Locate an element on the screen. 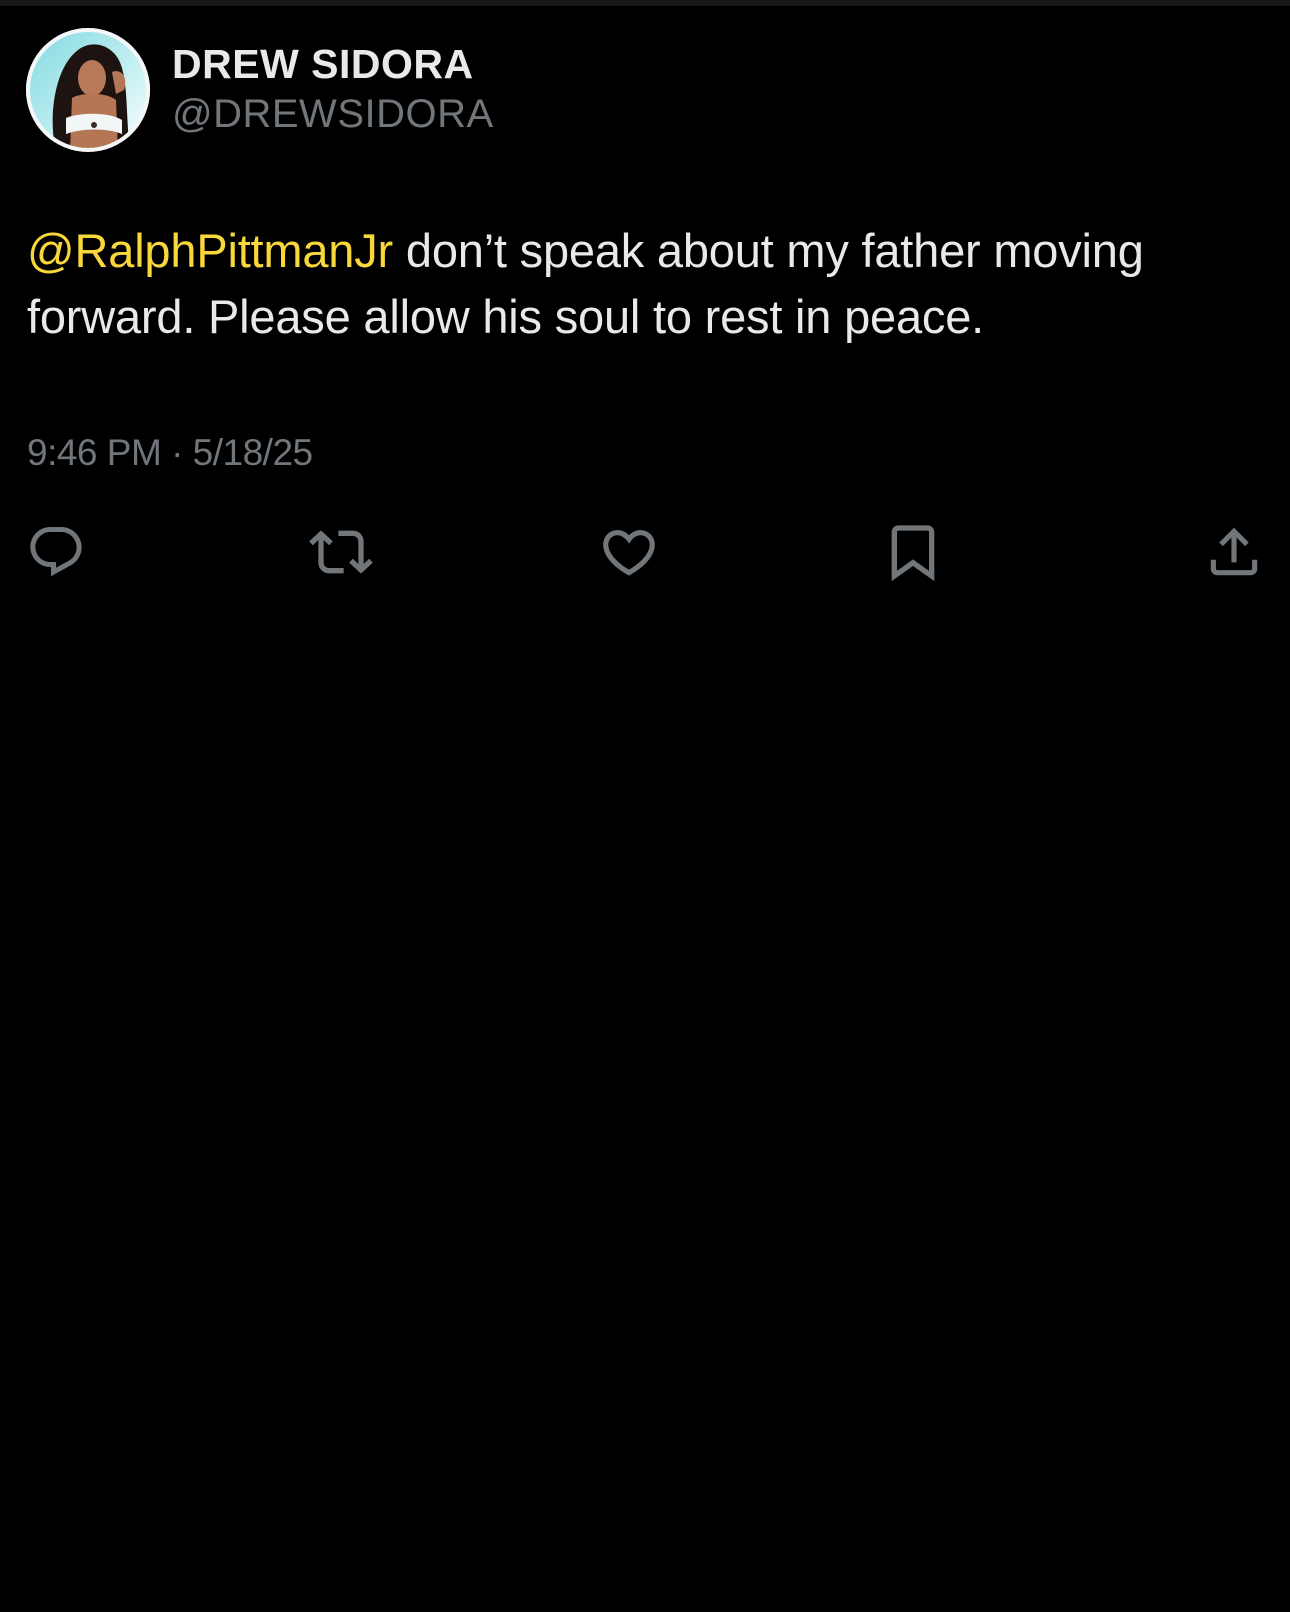  top-edge-strip is located at coordinates (645, 3).